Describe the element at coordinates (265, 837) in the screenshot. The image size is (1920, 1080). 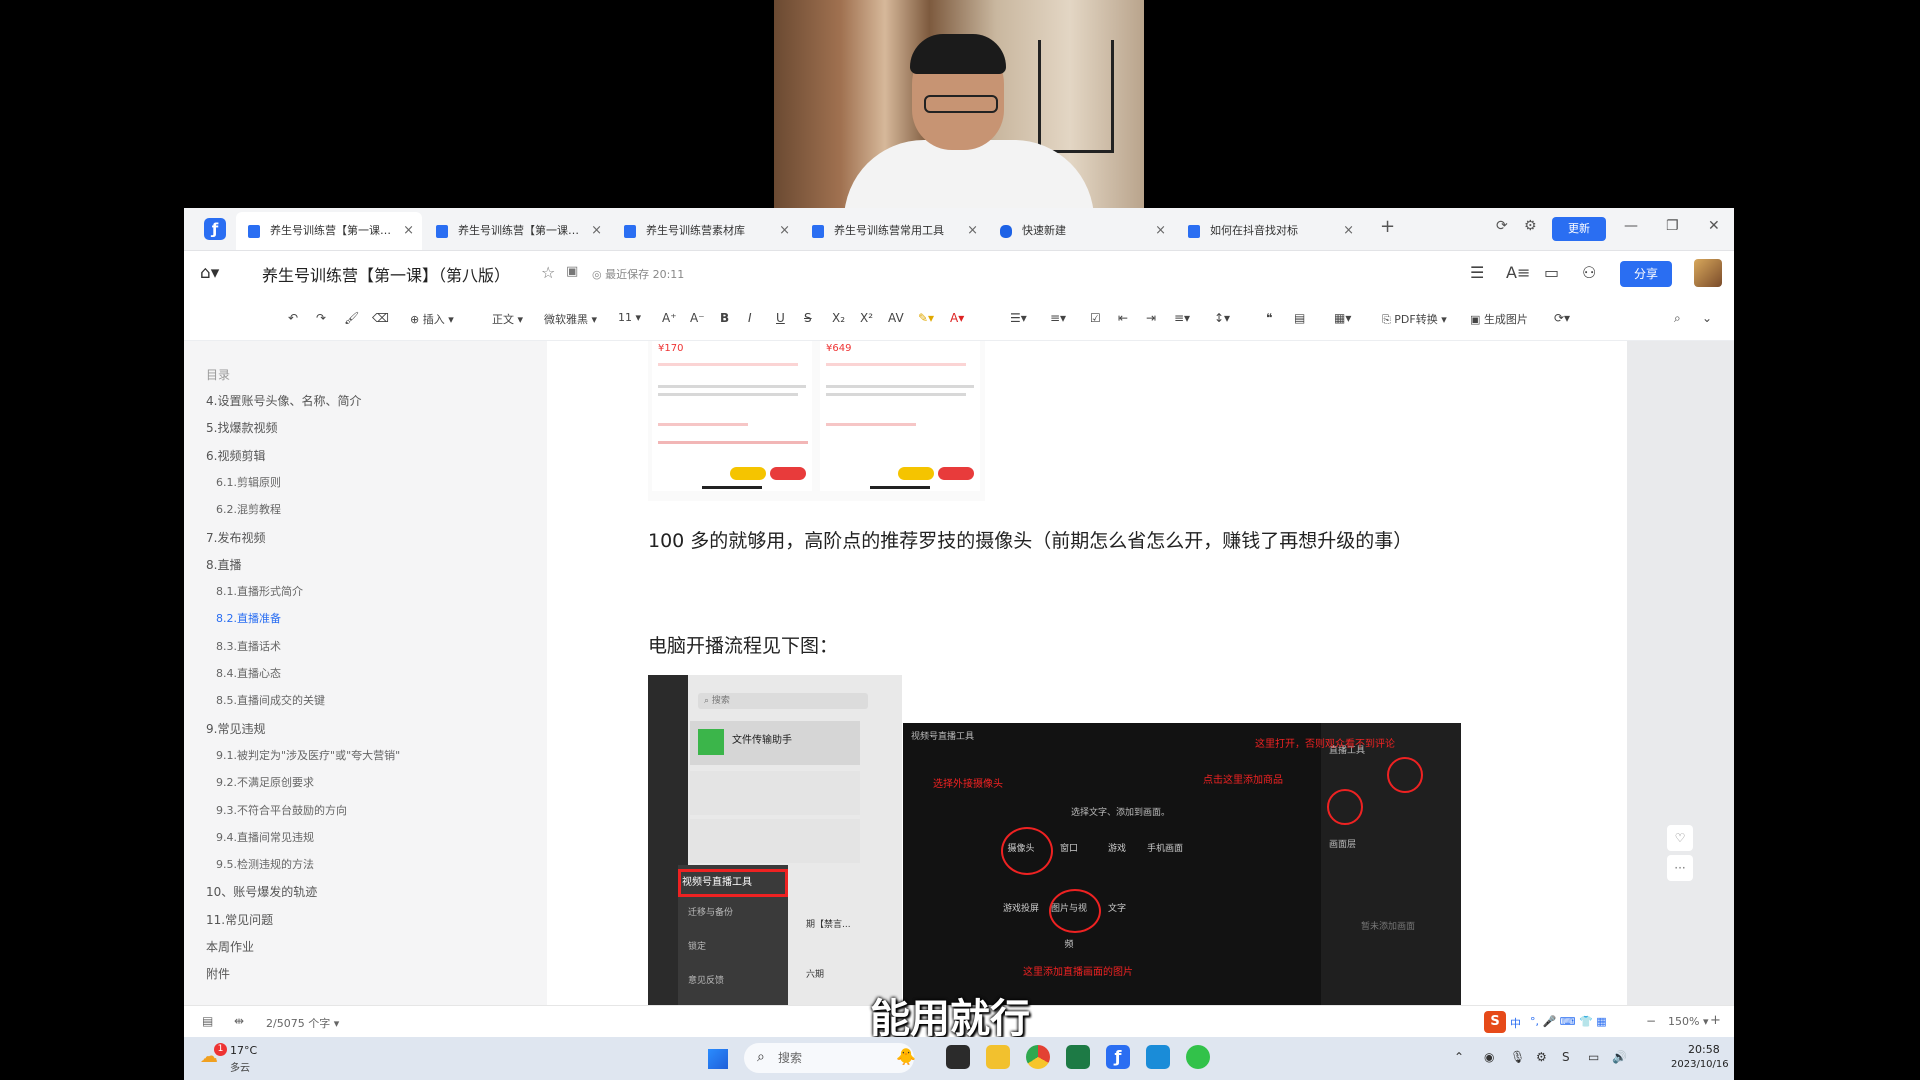
I see `toc-item: 9.4.直播间常见违规` at that location.